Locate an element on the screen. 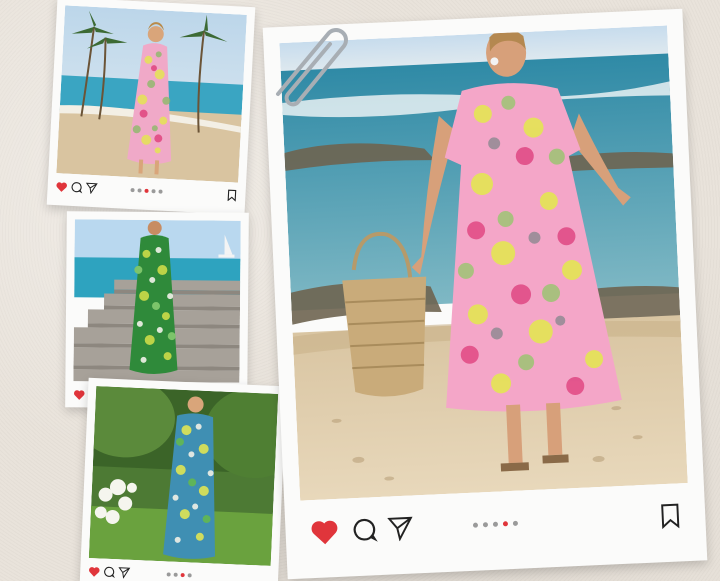  post-photo-palm-beach is located at coordinates (151, 94).